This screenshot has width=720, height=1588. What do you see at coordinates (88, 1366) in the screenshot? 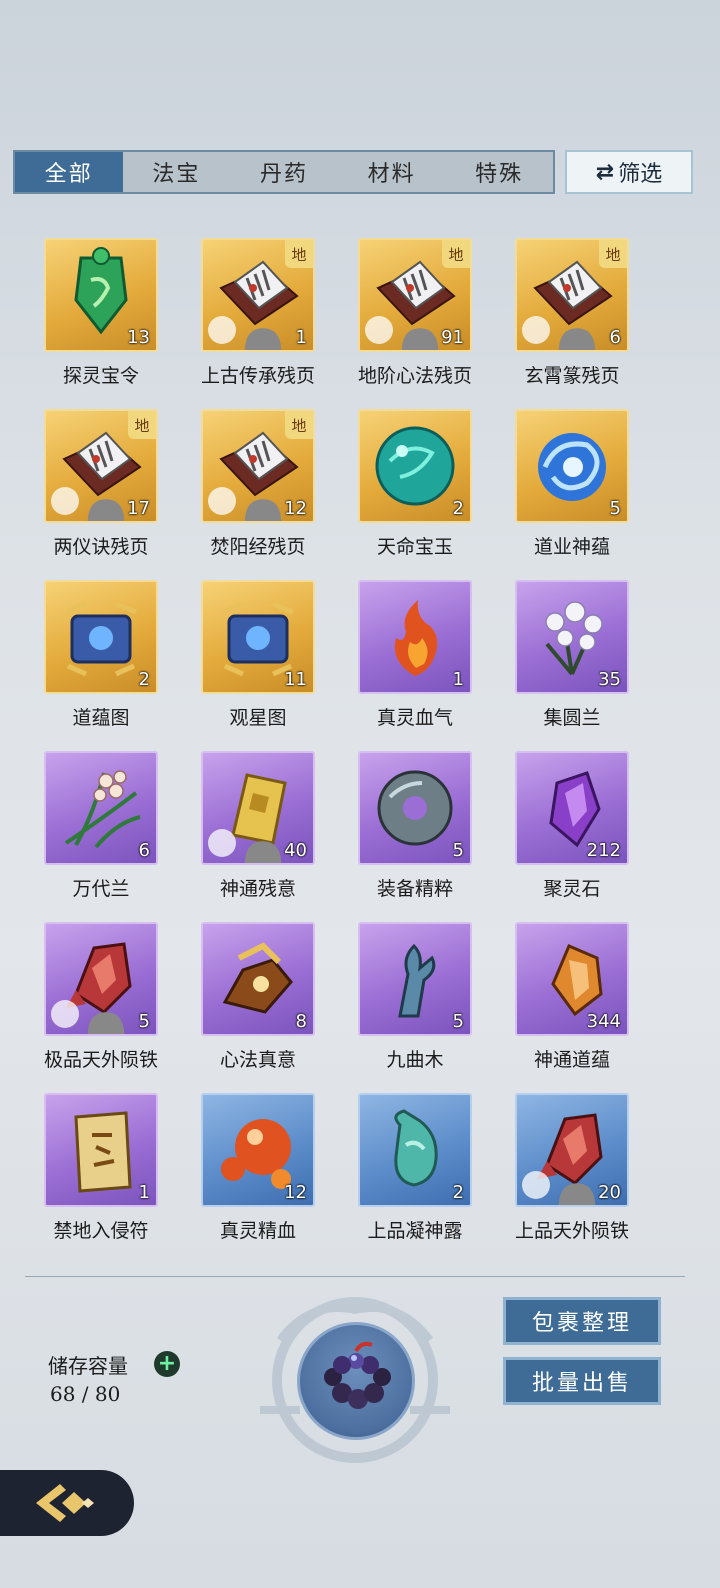
I see `storage-label: 储存容量` at bounding box center [88, 1366].